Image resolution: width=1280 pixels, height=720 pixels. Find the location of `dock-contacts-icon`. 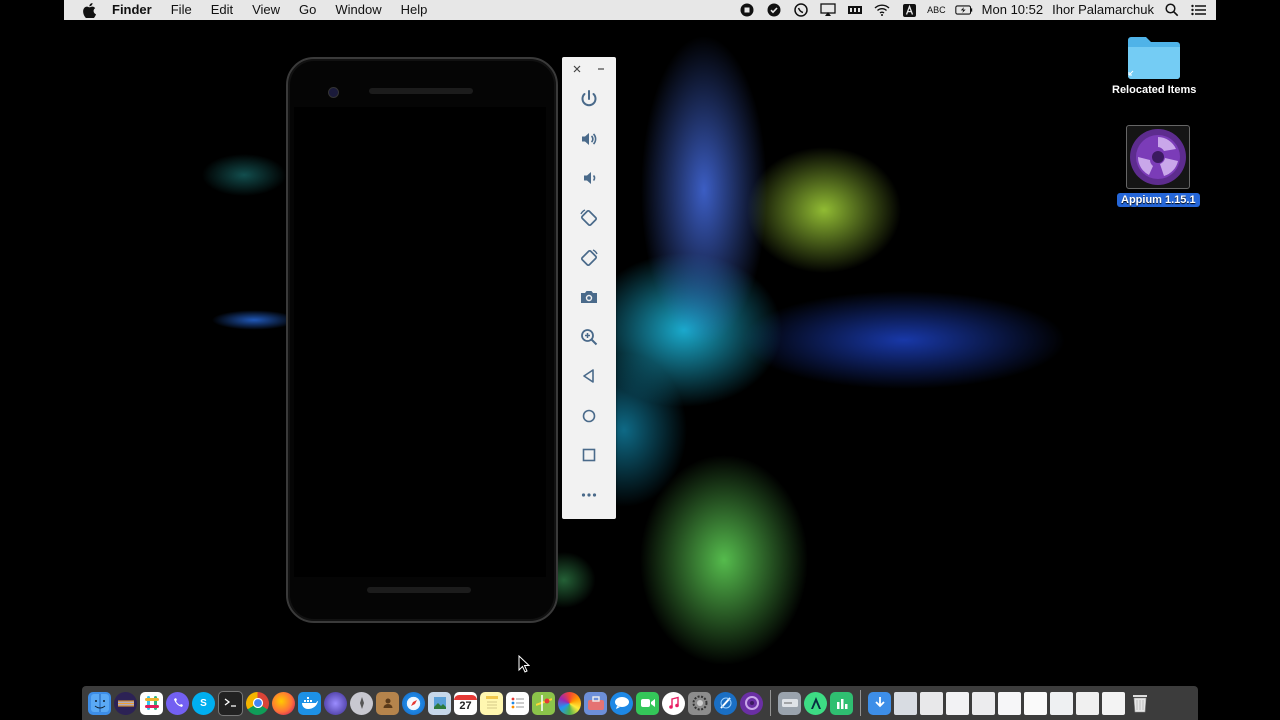

dock-contacts-icon is located at coordinates (387, 703).